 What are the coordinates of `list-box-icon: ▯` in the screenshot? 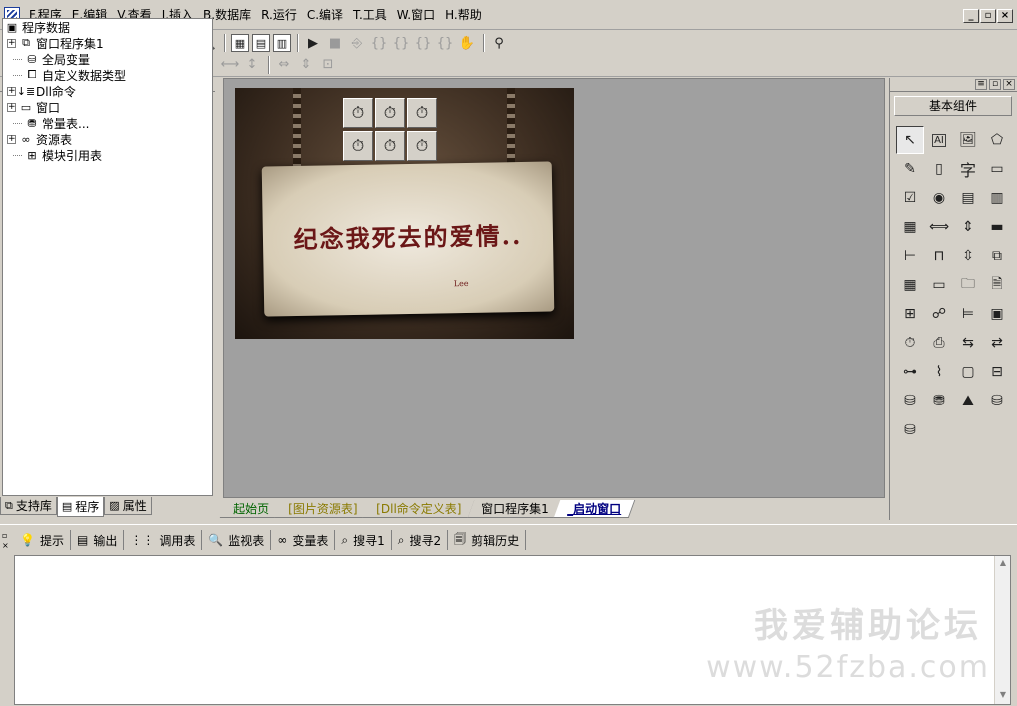 It's located at (939, 169).